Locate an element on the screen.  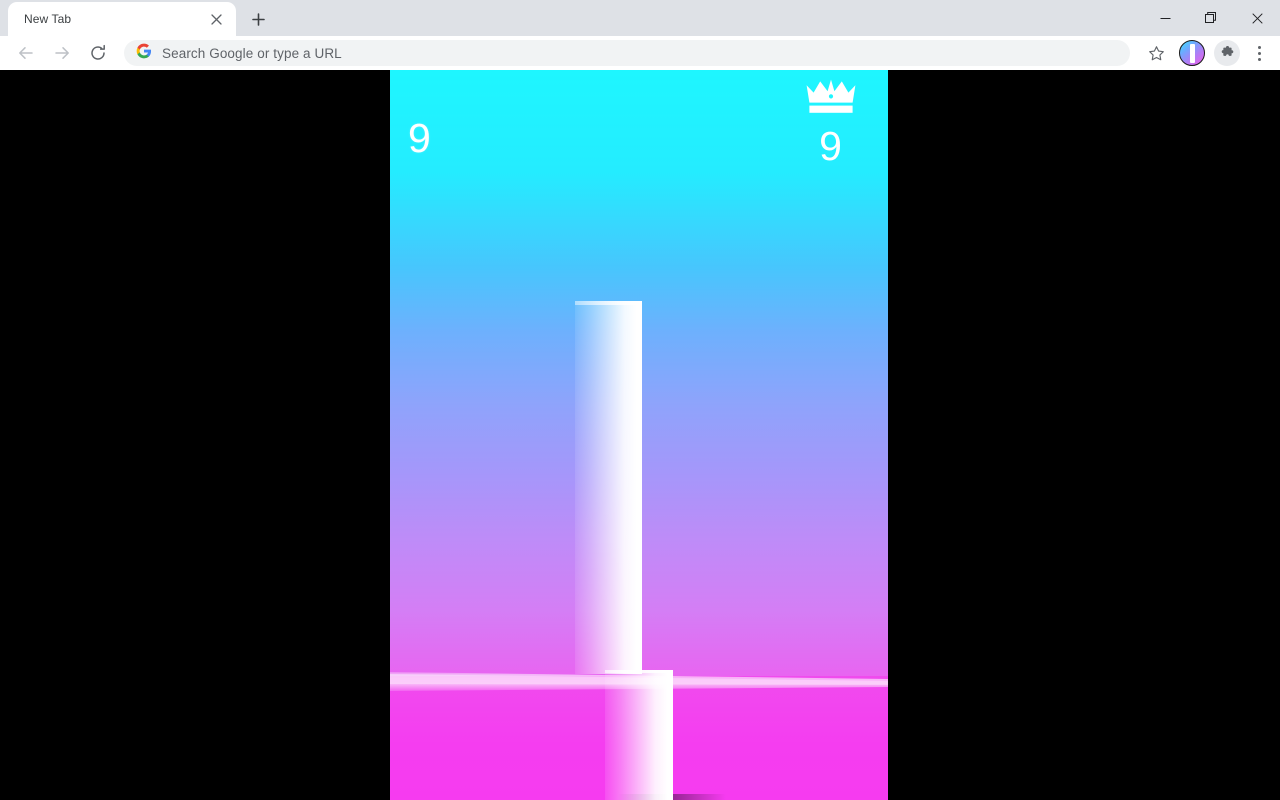
tab-new-tab: New Tab is located at coordinates (122, 19).